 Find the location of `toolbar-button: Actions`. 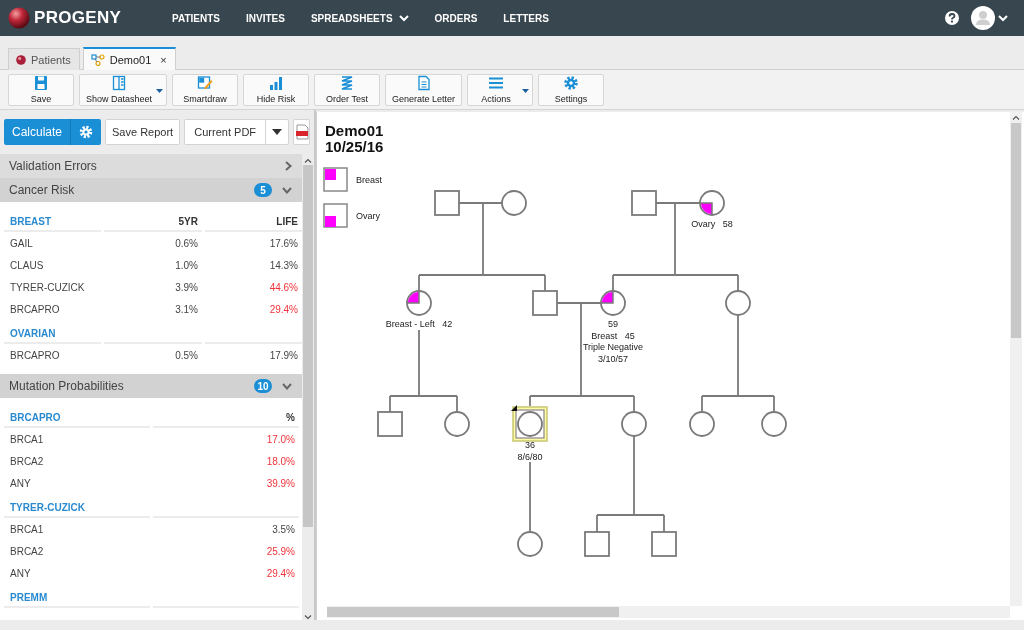

toolbar-button: Actions is located at coordinates (500, 89).